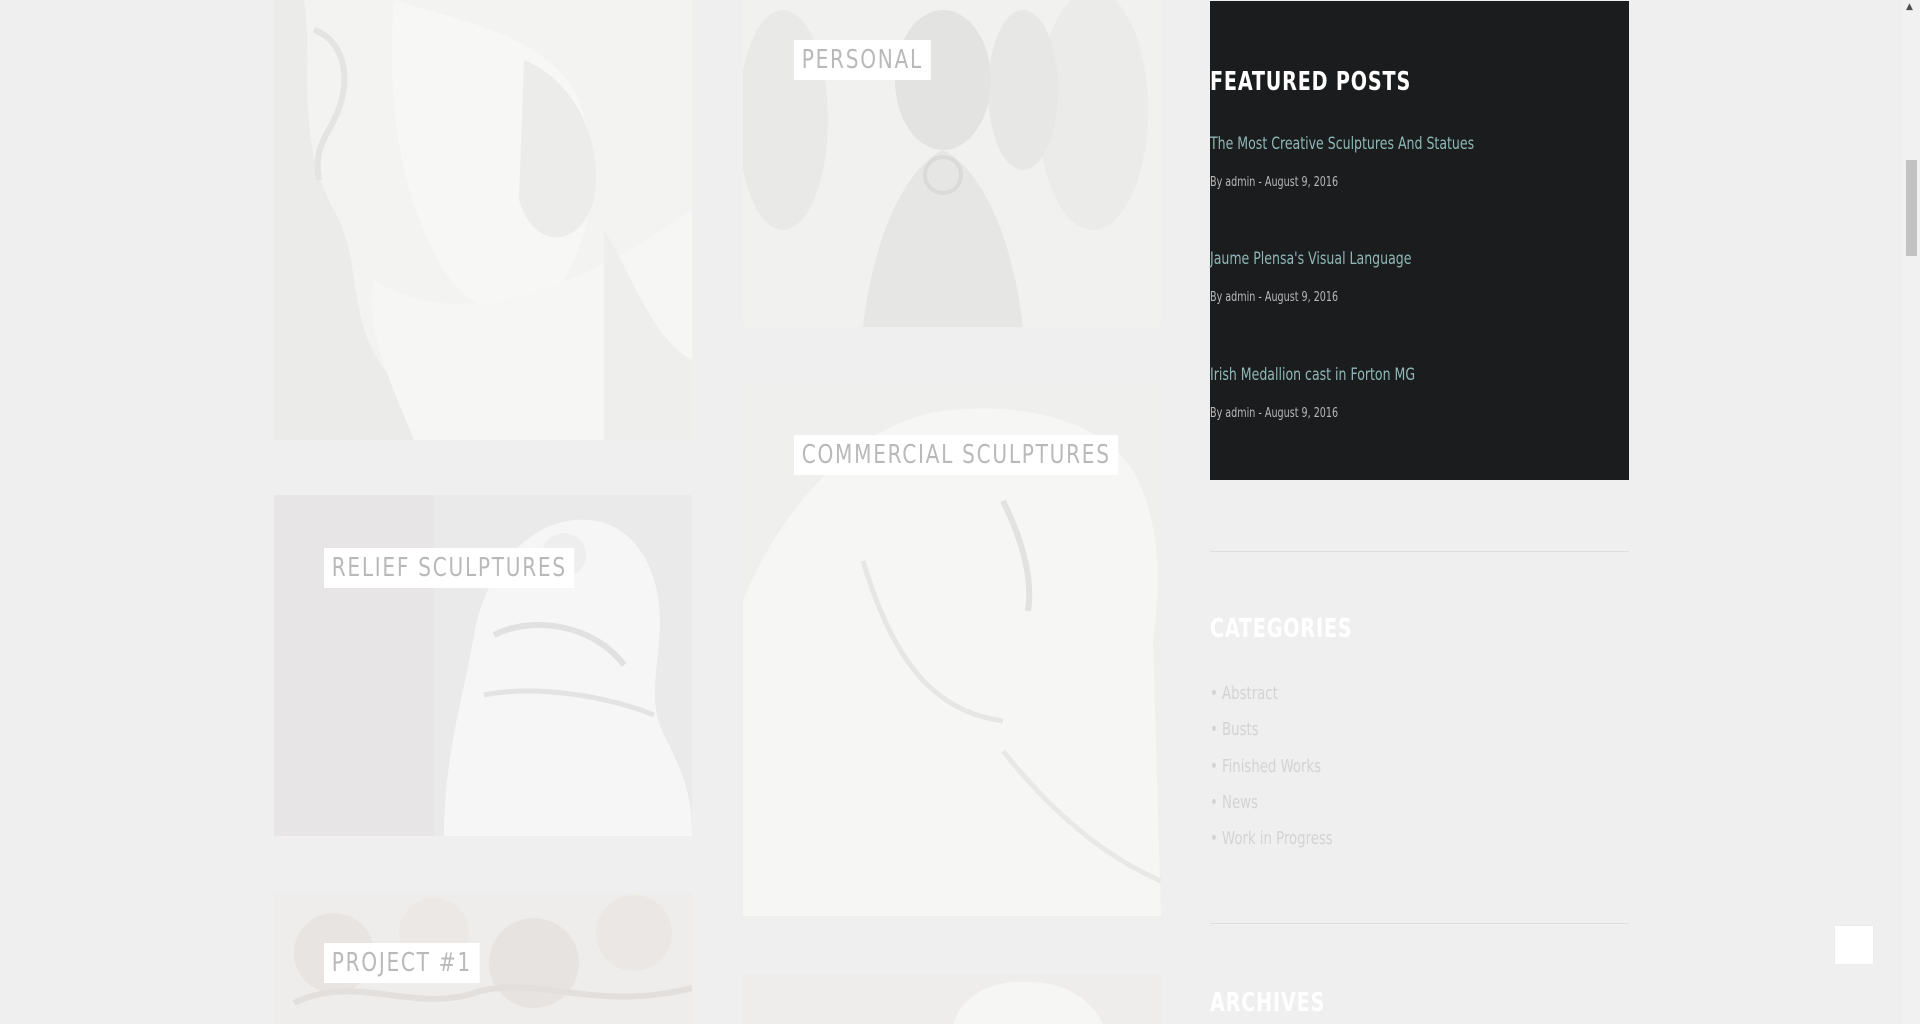 The width and height of the screenshot is (1920, 1024). I want to click on caret-up-icon: ▲, so click(1909, 7).